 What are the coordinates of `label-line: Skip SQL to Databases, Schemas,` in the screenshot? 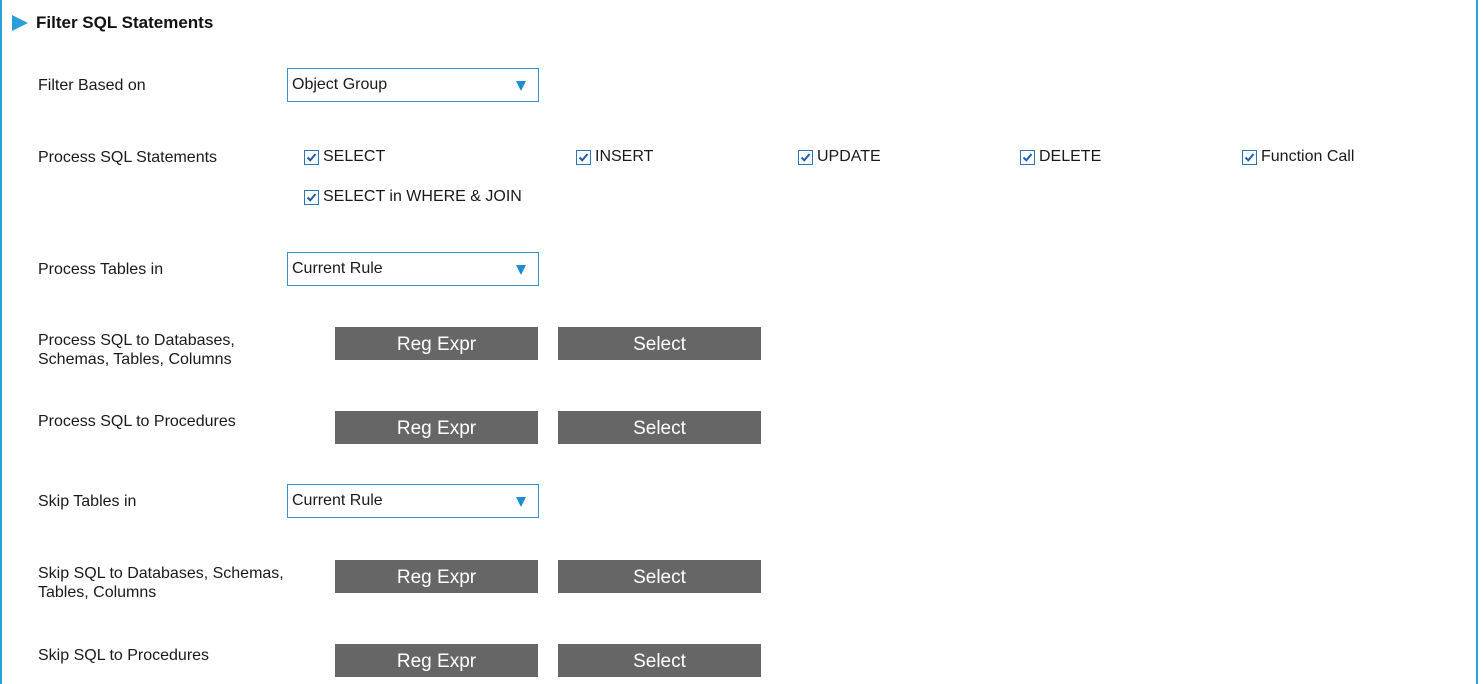 It's located at (161, 573).